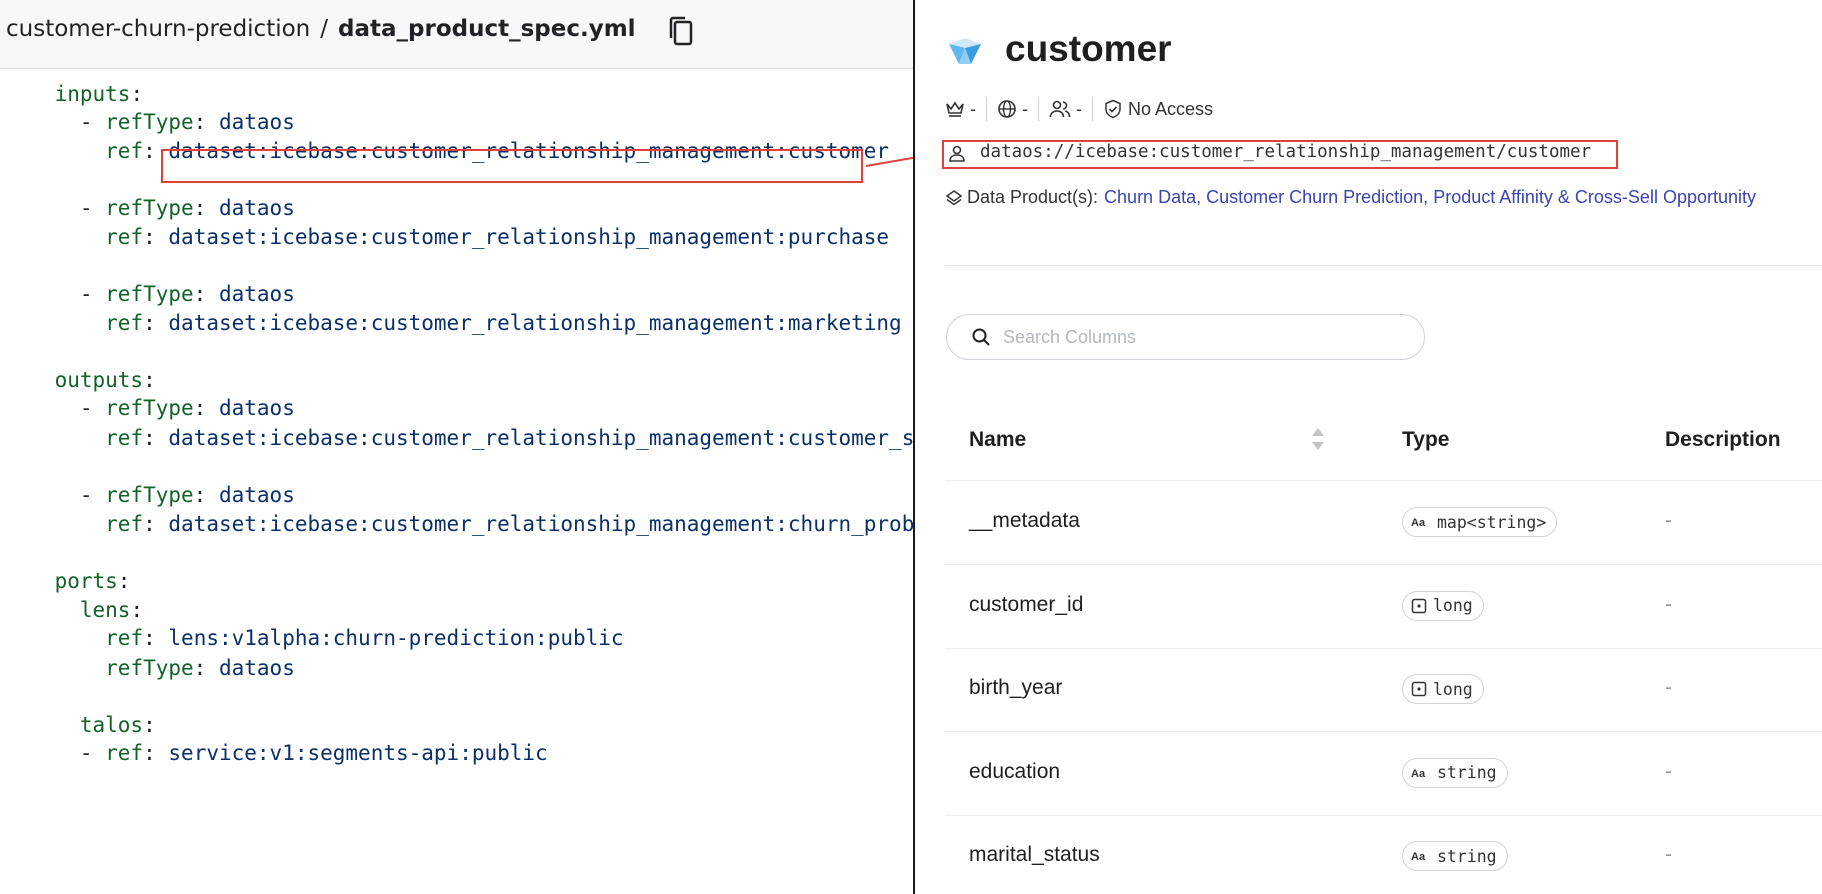  Describe the element at coordinates (1422, 606) in the screenshot. I see `number-type-icon` at that location.